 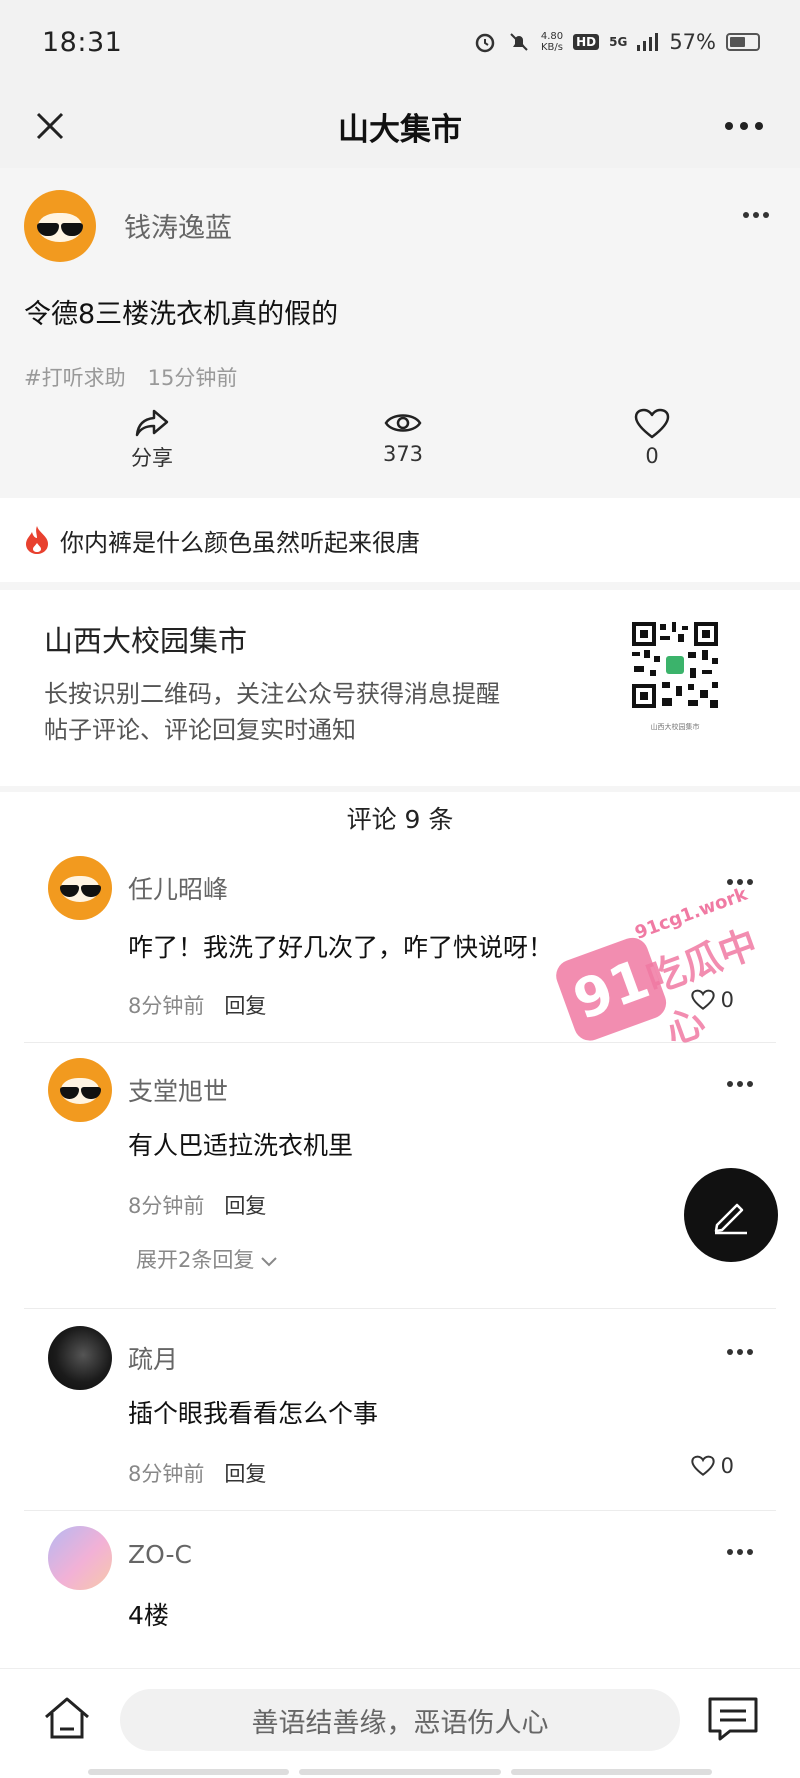 I want to click on scroll-indicator, so click(x=400, y=1772).